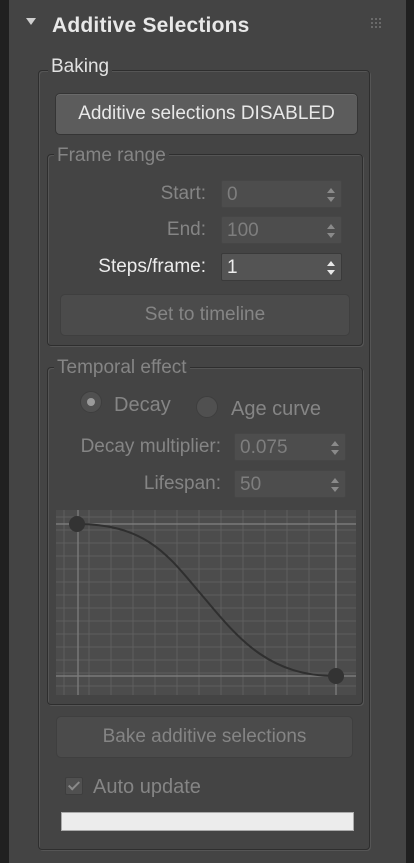 This screenshot has height=863, width=414. I want to click on decay-radio-label: Decay, so click(142, 405).